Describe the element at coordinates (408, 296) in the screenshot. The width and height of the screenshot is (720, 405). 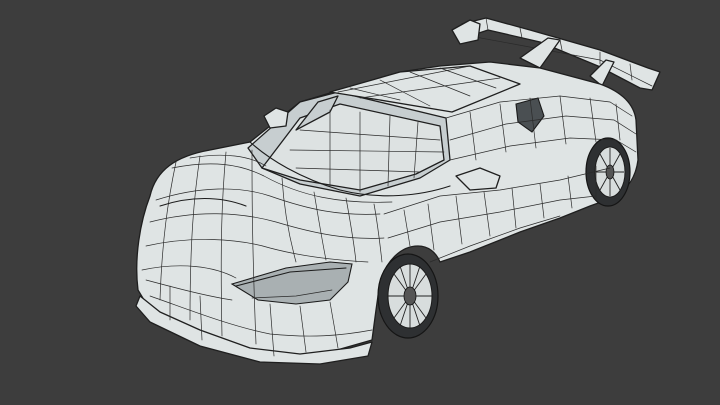
I see `front-wheel` at that location.